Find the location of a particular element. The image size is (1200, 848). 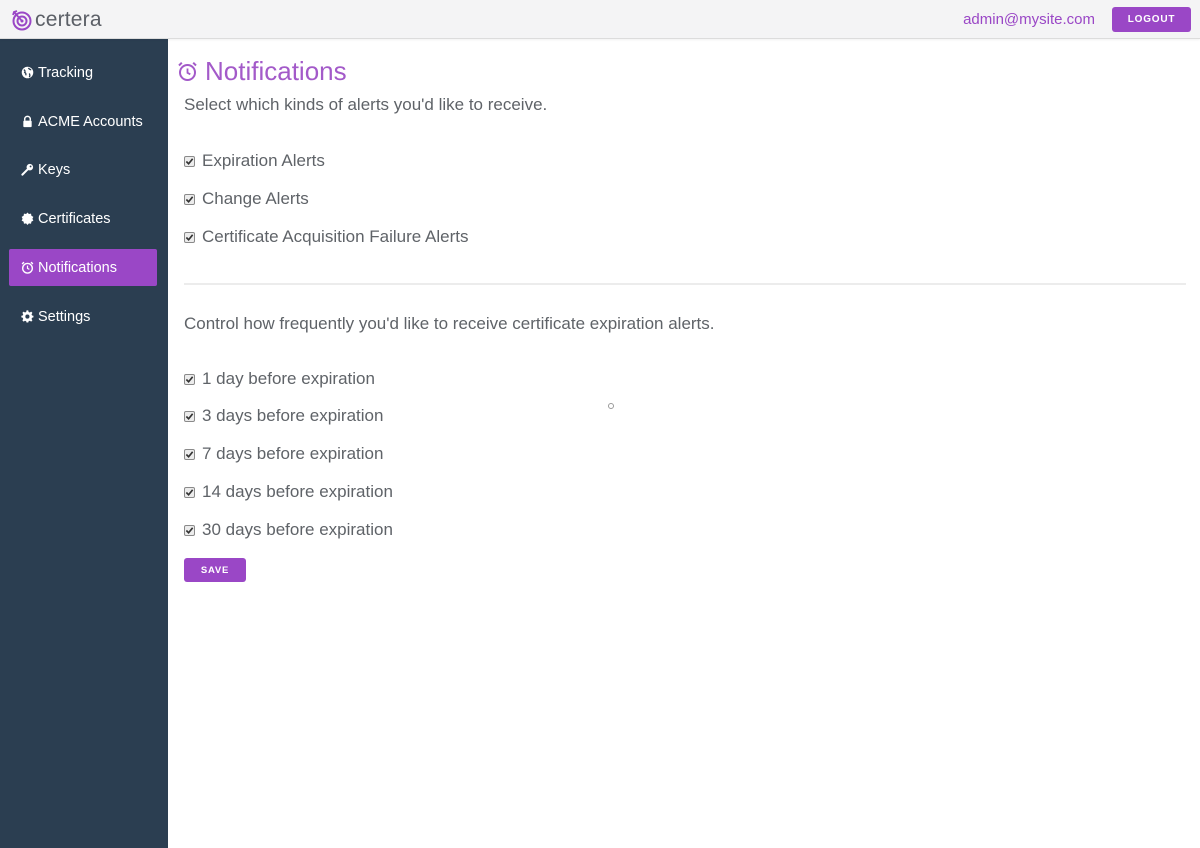

frequency-option: 7 days before expiration is located at coordinates (283, 454).